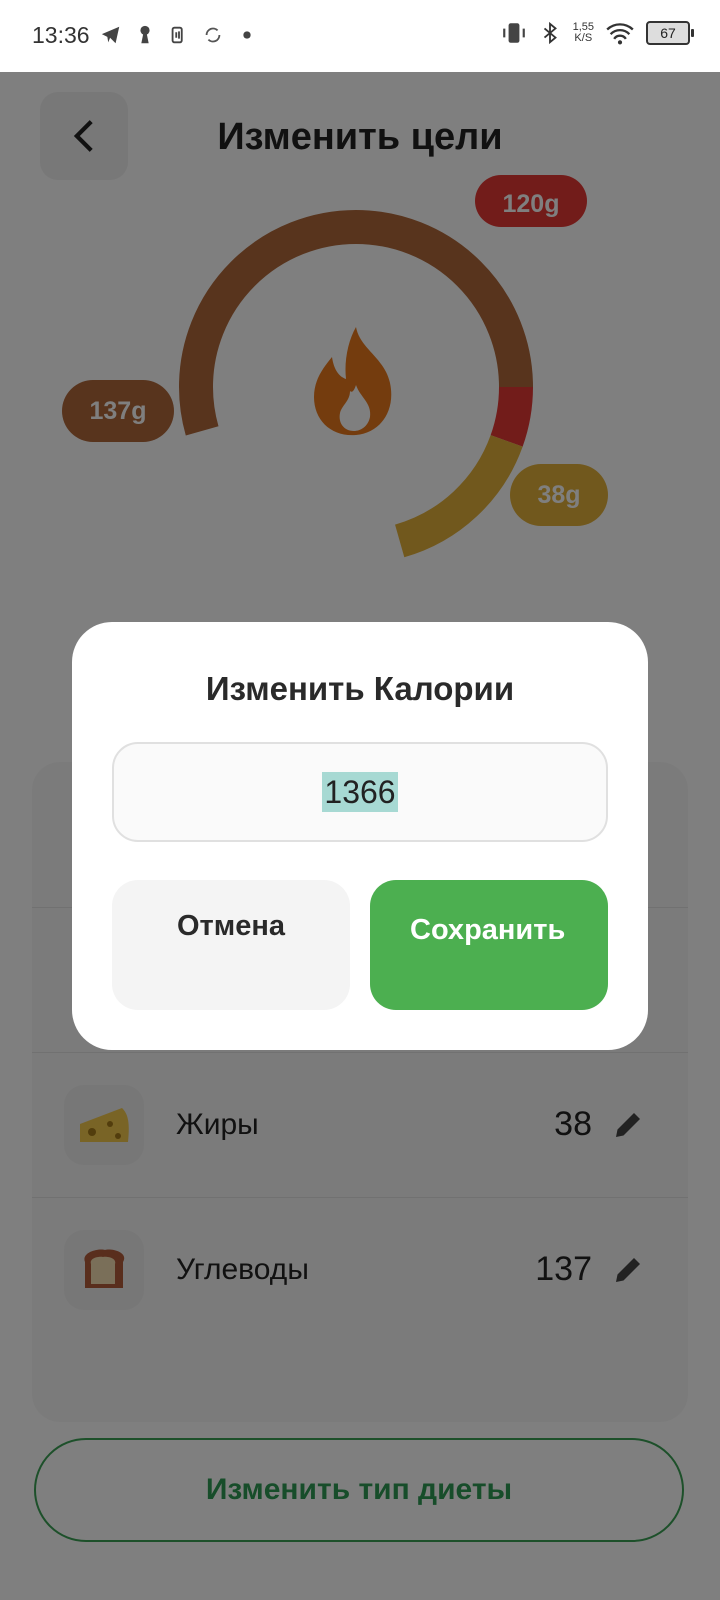  I want to click on keyhole-icon, so click(145, 34).